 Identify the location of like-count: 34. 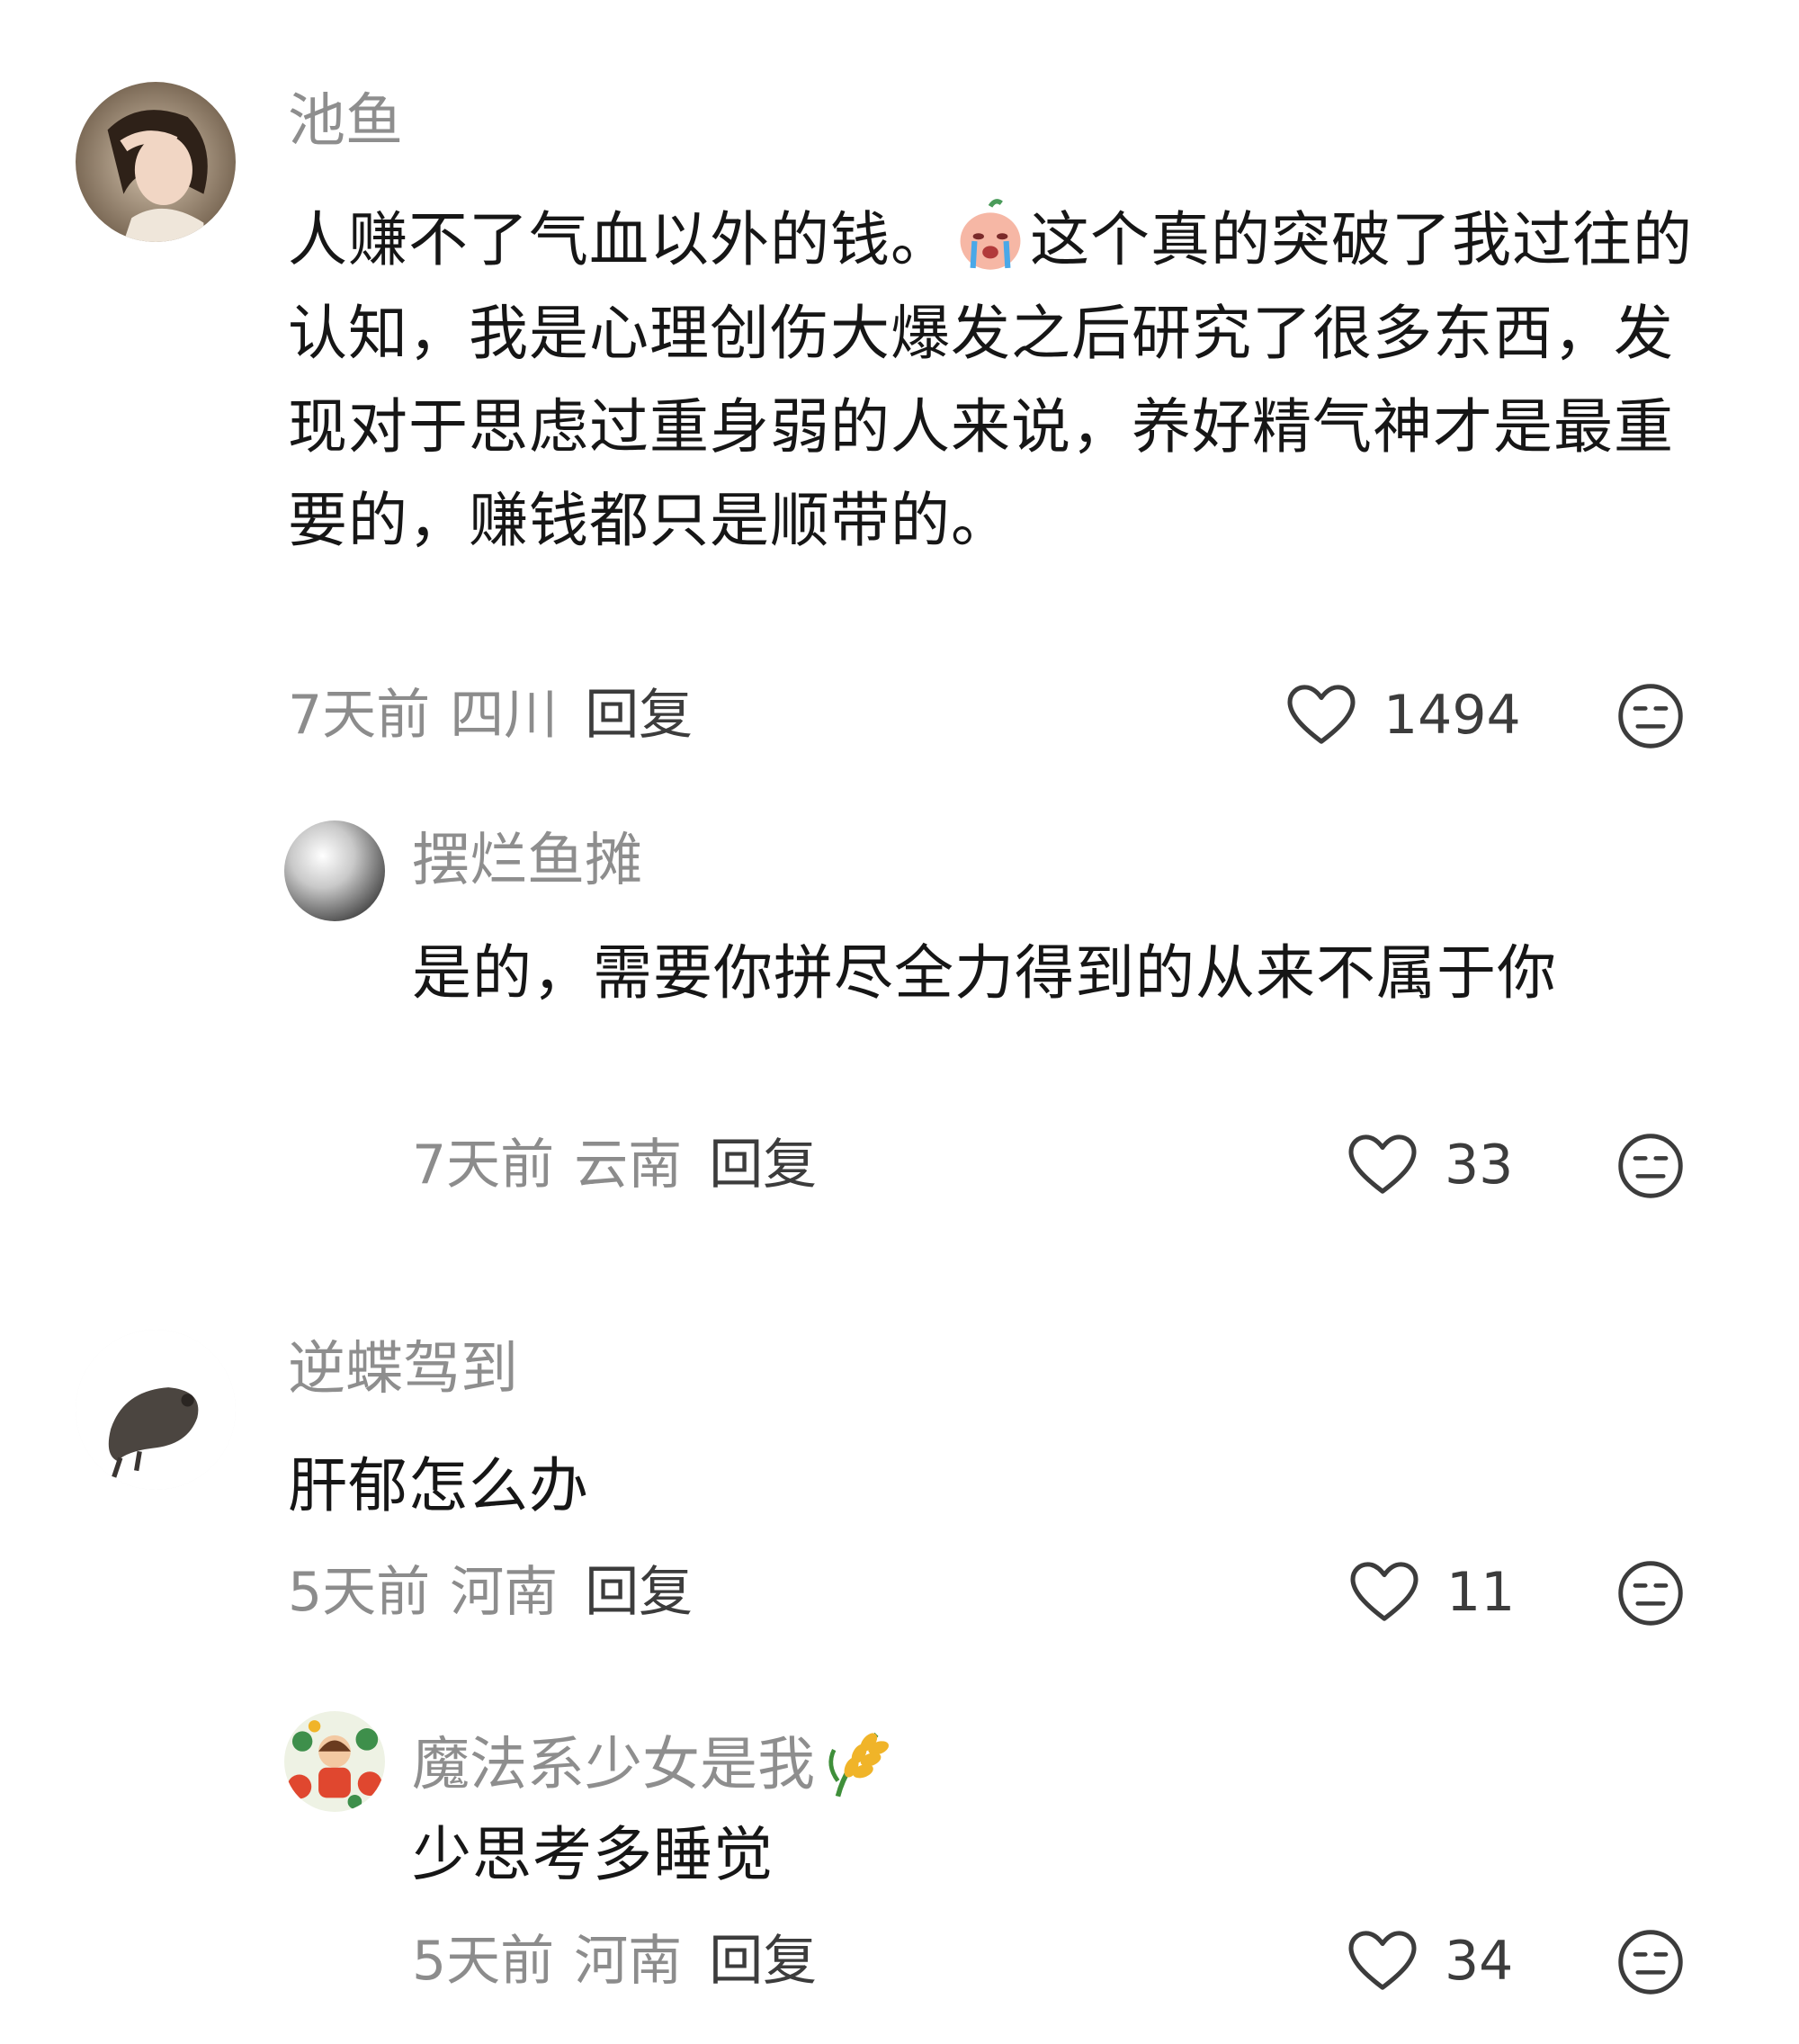
(1479, 1961).